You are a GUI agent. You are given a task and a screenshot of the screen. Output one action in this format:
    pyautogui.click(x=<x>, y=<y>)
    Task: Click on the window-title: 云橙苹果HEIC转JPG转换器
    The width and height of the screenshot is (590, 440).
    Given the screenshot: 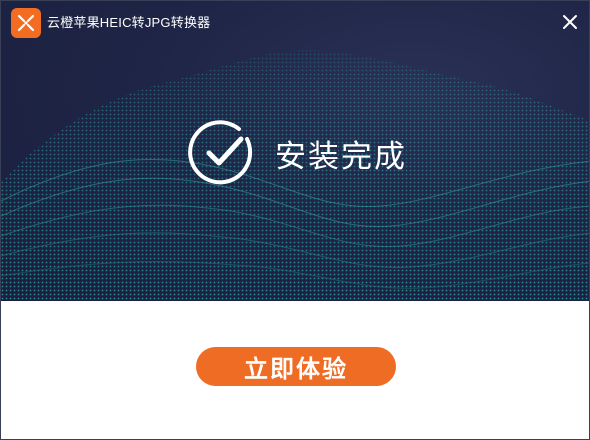 What is the action you would take?
    pyautogui.click(x=129, y=22)
    